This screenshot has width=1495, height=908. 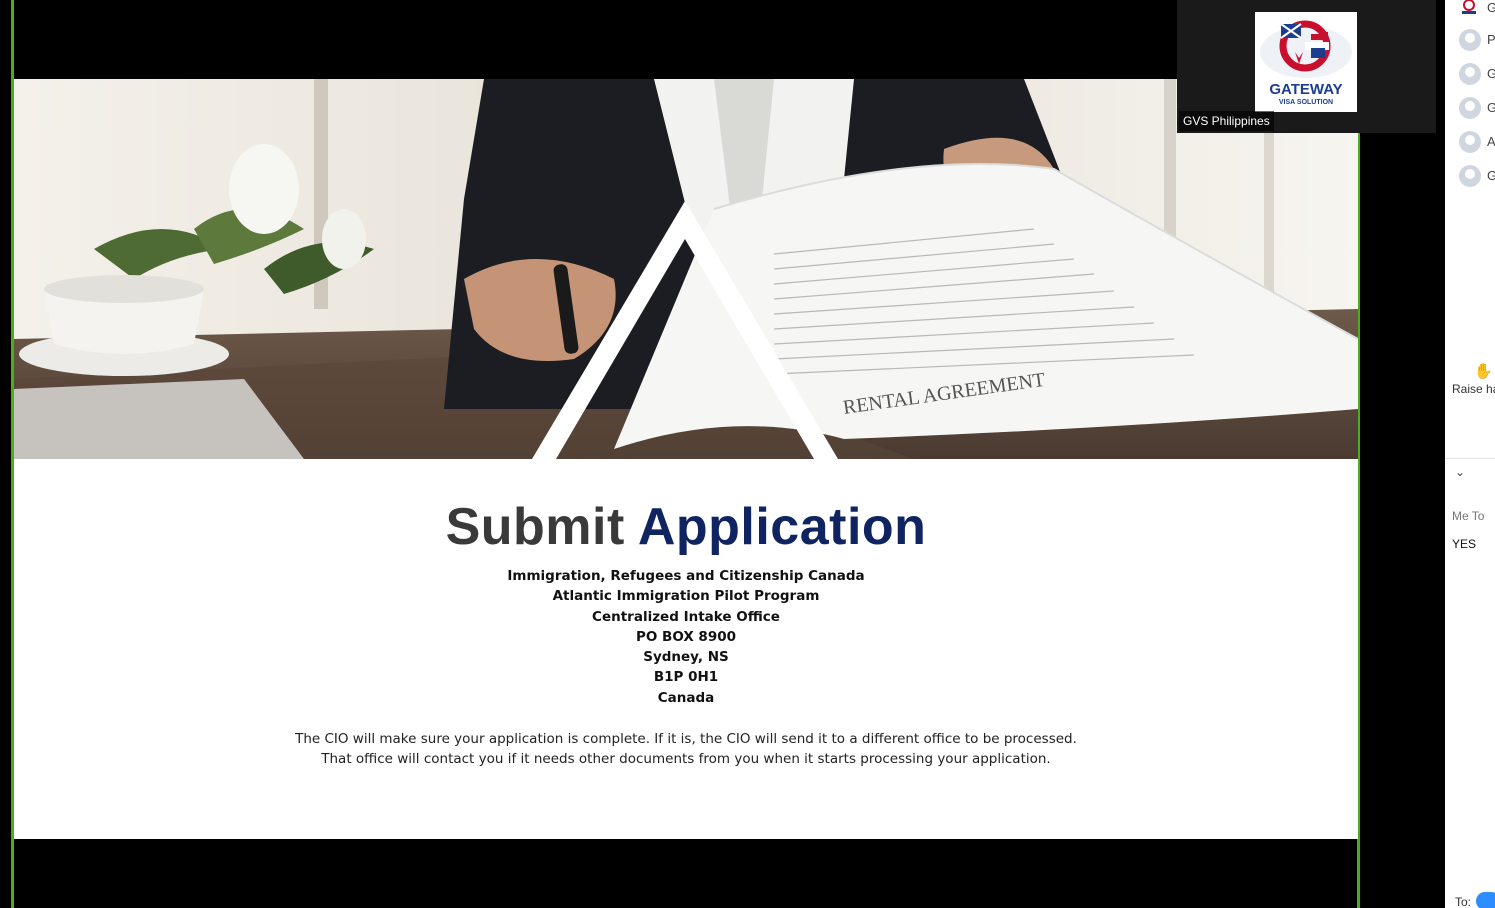 I want to click on participant-row: P, so click(x=1470, y=40).